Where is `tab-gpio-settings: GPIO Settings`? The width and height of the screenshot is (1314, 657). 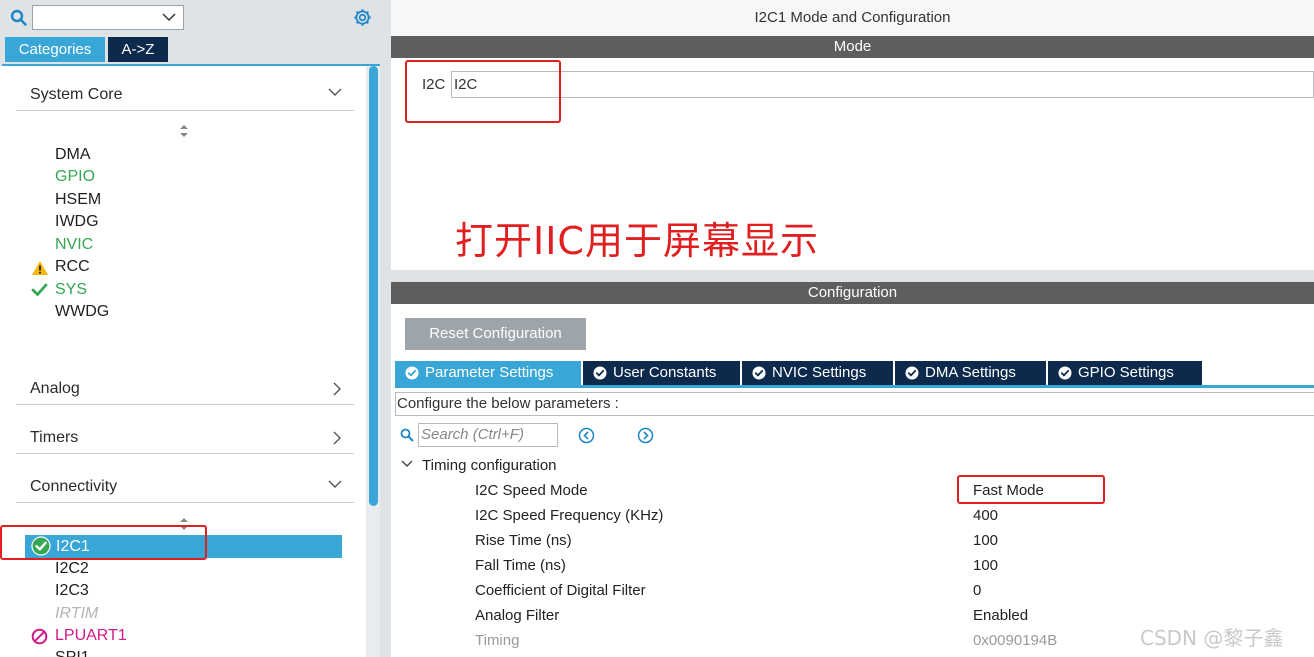
tab-gpio-settings: GPIO Settings is located at coordinates (1125, 373).